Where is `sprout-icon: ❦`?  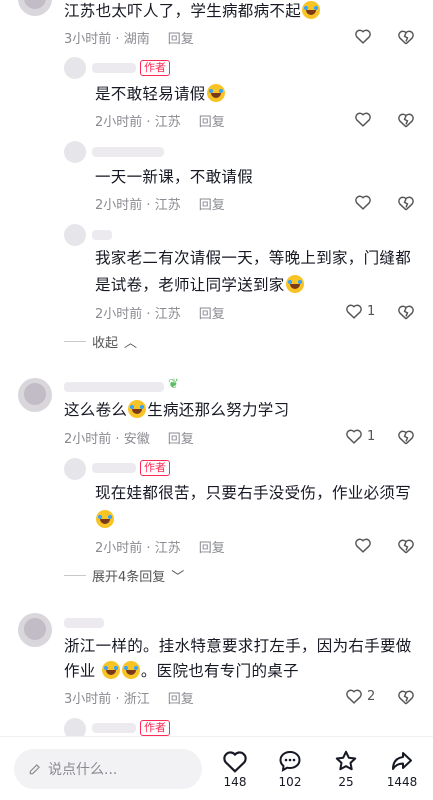 sprout-icon: ❦ is located at coordinates (173, 384).